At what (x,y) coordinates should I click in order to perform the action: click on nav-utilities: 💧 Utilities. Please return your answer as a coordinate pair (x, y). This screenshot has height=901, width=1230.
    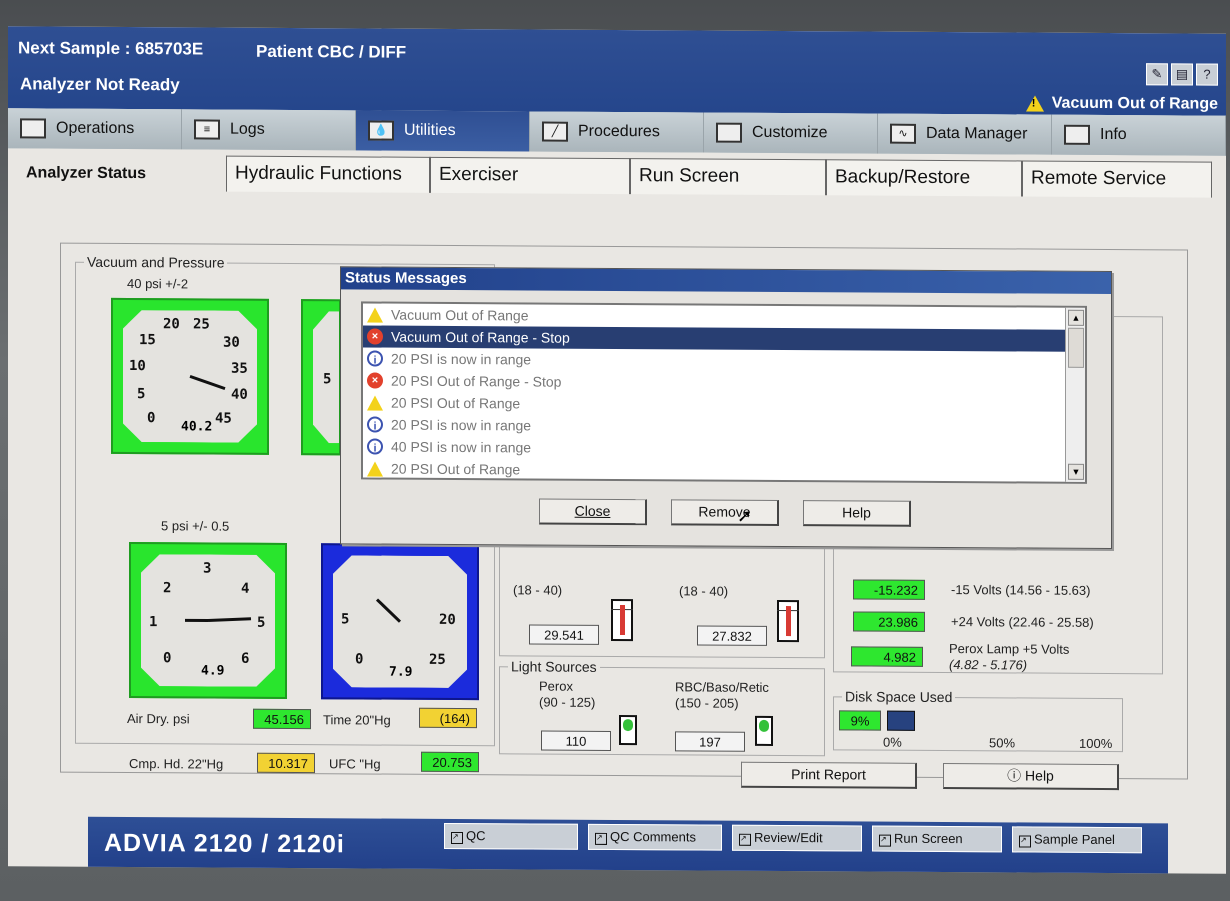
    Looking at the image, I should click on (443, 131).